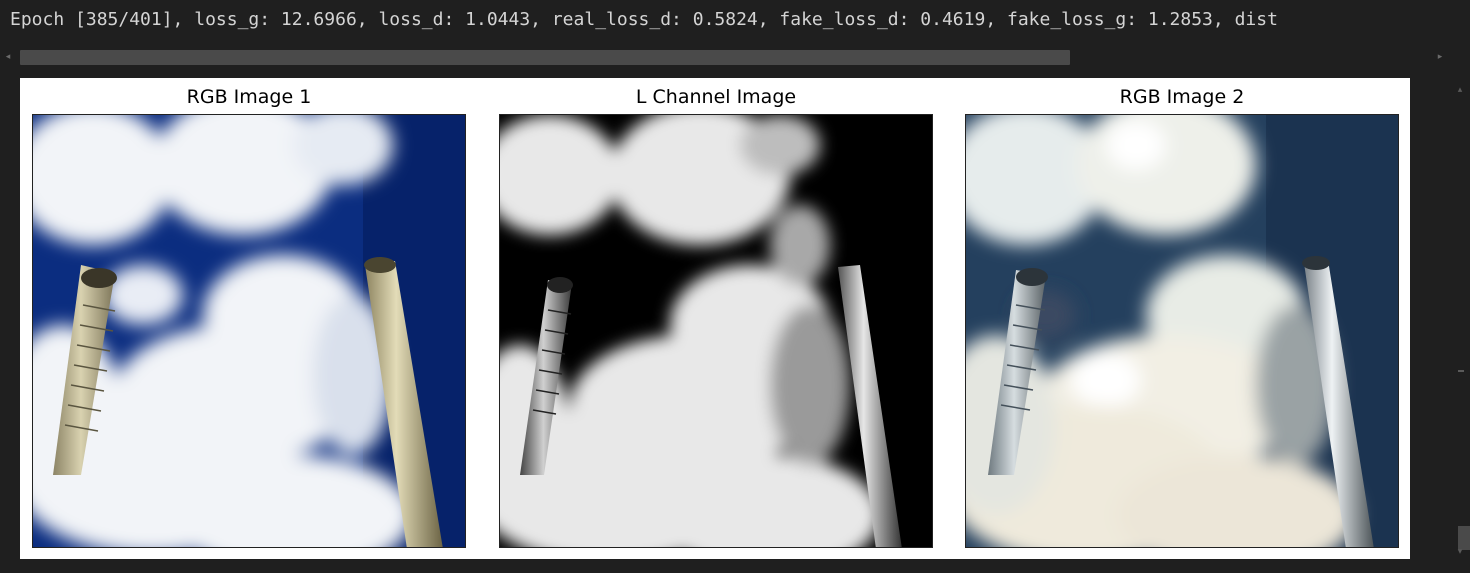  I want to click on vertical-scrollbar: ▴ ▾, so click(1460, 326).